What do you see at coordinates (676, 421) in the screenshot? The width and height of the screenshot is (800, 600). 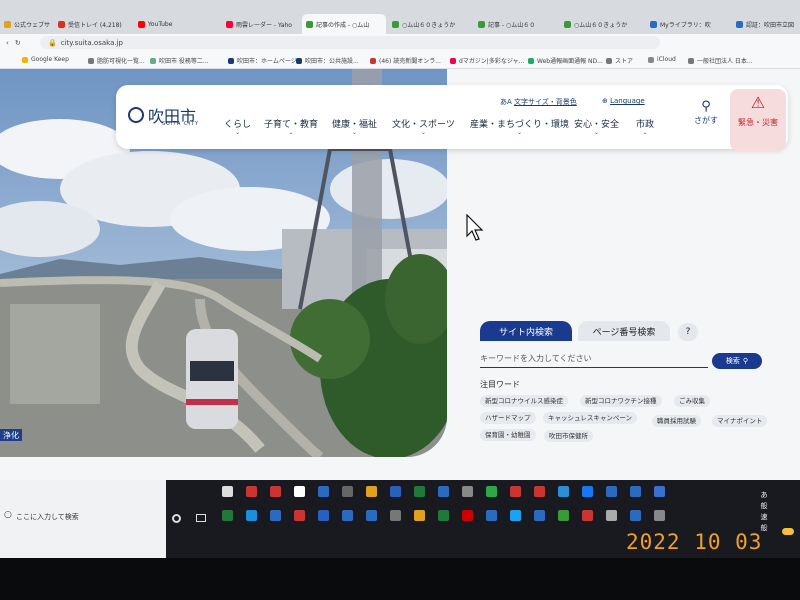 I see `keyword-chip: 職員採用試験` at bounding box center [676, 421].